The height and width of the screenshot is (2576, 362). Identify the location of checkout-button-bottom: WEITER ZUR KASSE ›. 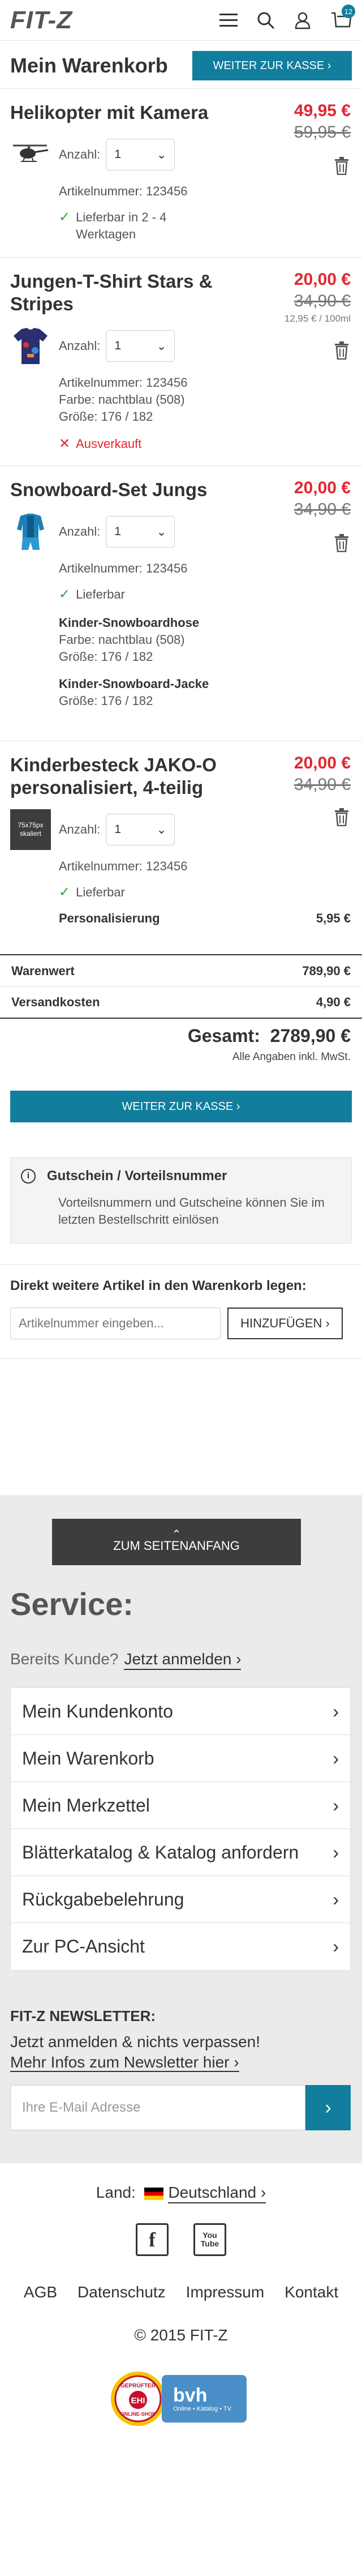
(181, 1106).